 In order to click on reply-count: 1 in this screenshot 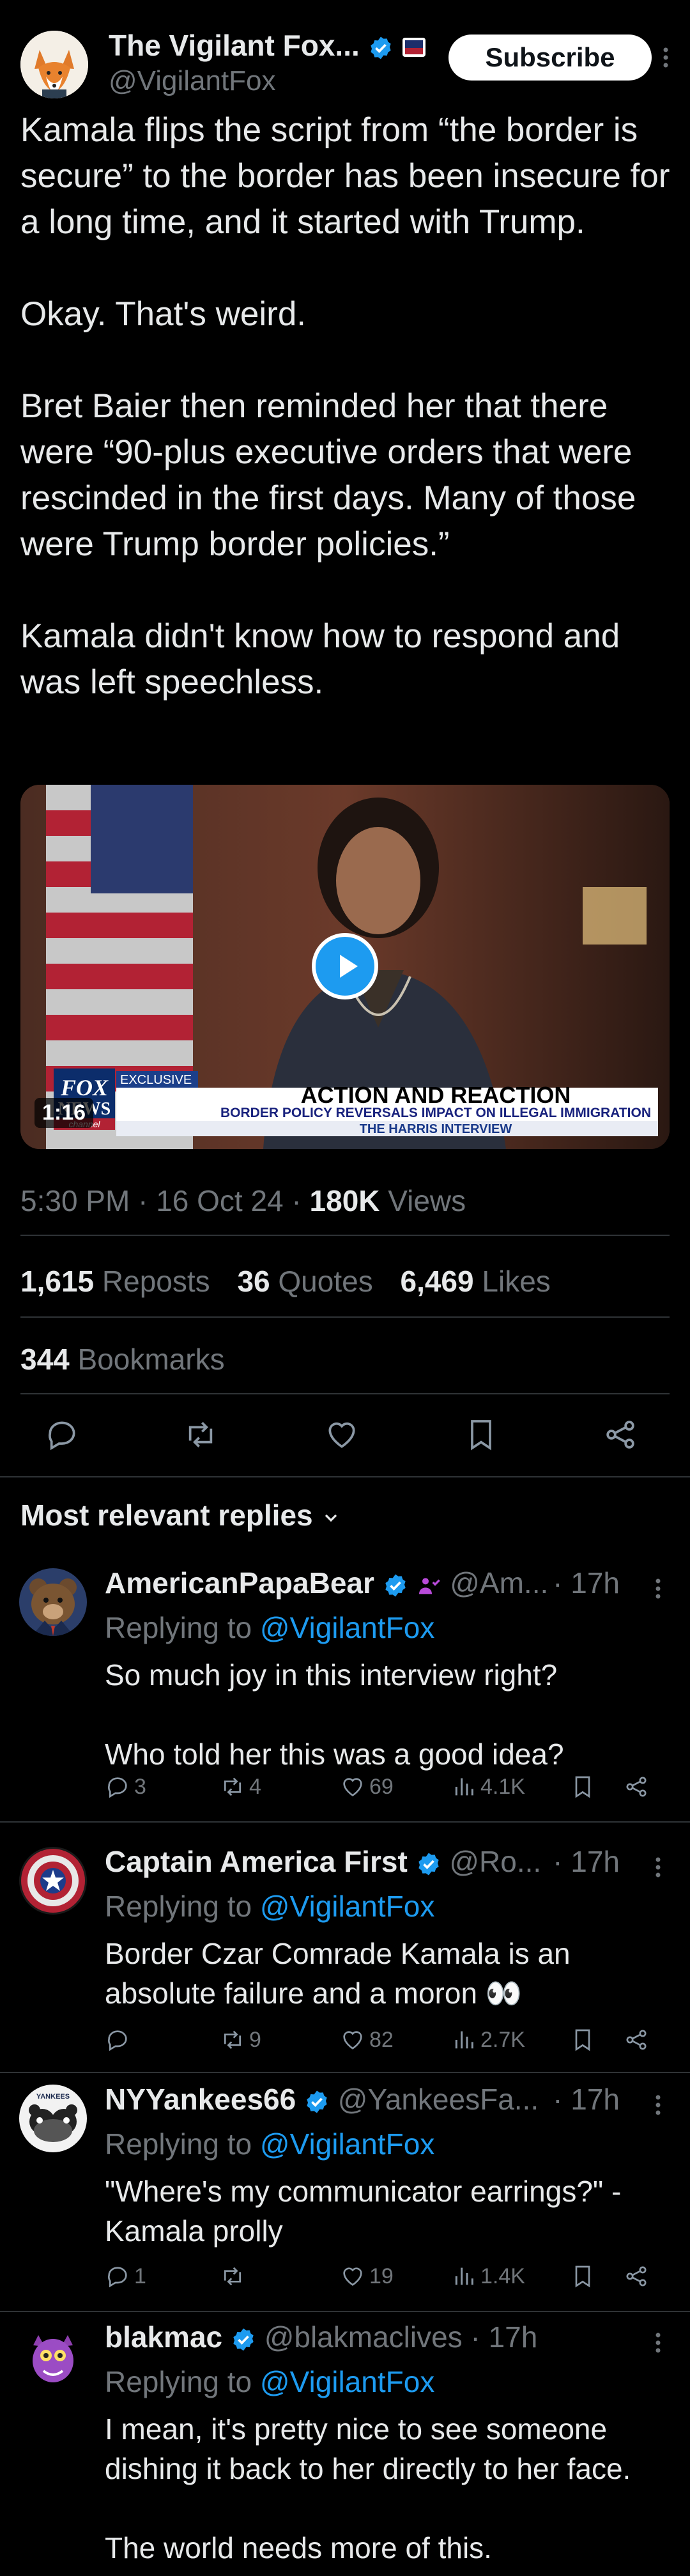, I will do `click(140, 2276)`.